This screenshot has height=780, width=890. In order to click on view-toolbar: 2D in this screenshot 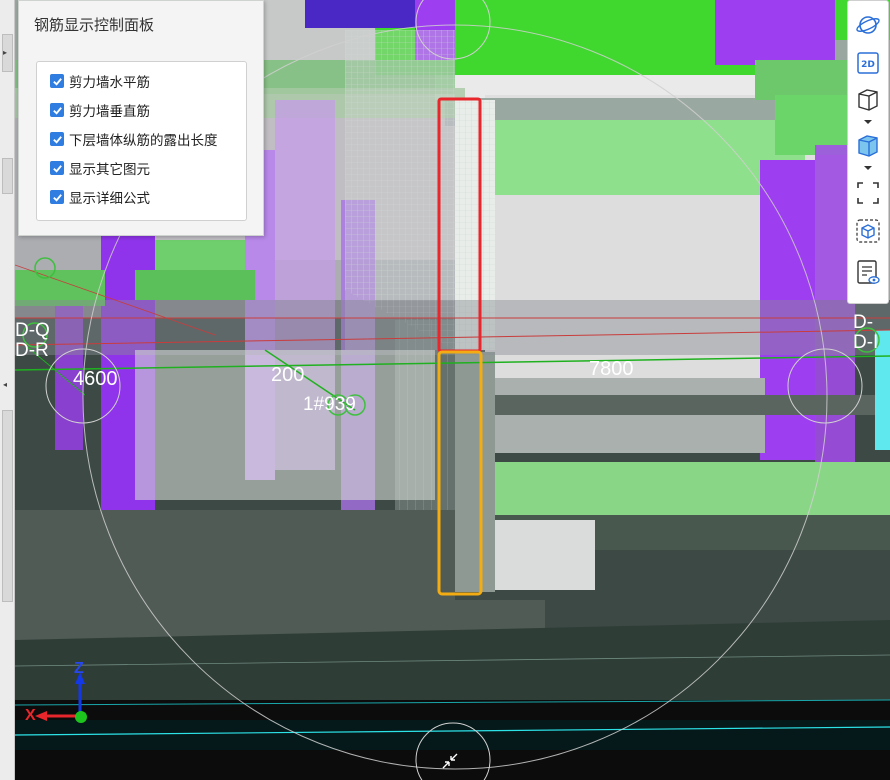, I will do `click(868, 152)`.